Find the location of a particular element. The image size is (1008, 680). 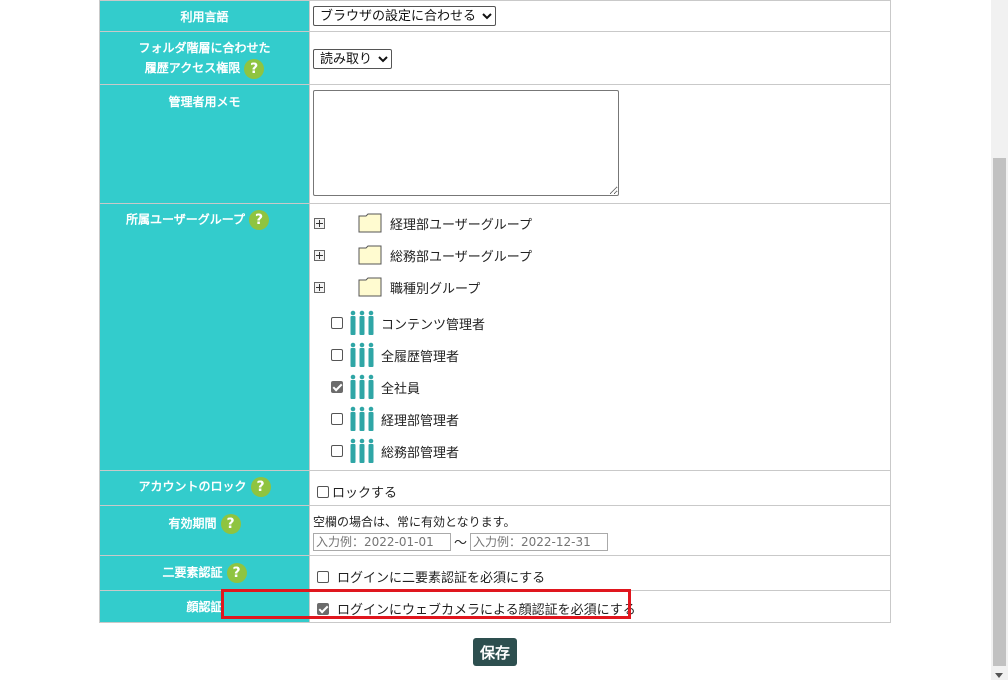

label-two-factor-text: 二要素認証 is located at coordinates (192, 572).